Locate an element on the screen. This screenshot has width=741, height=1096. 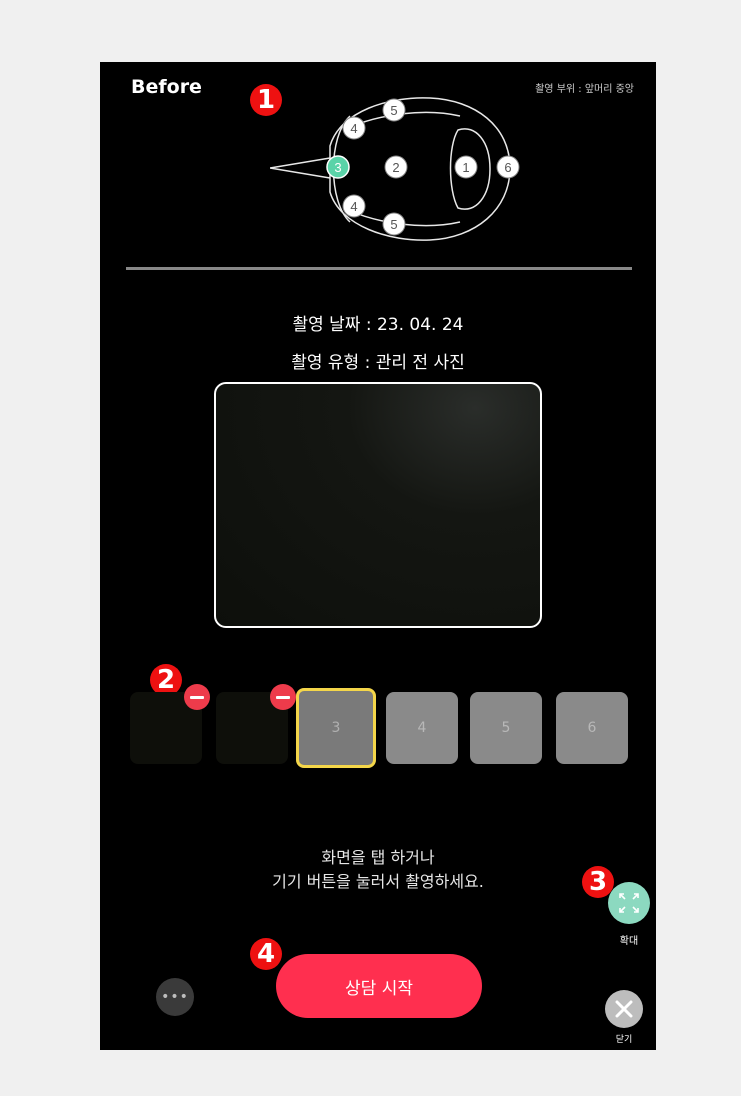
start-consultation-button: 상담 시작 is located at coordinates (379, 986).